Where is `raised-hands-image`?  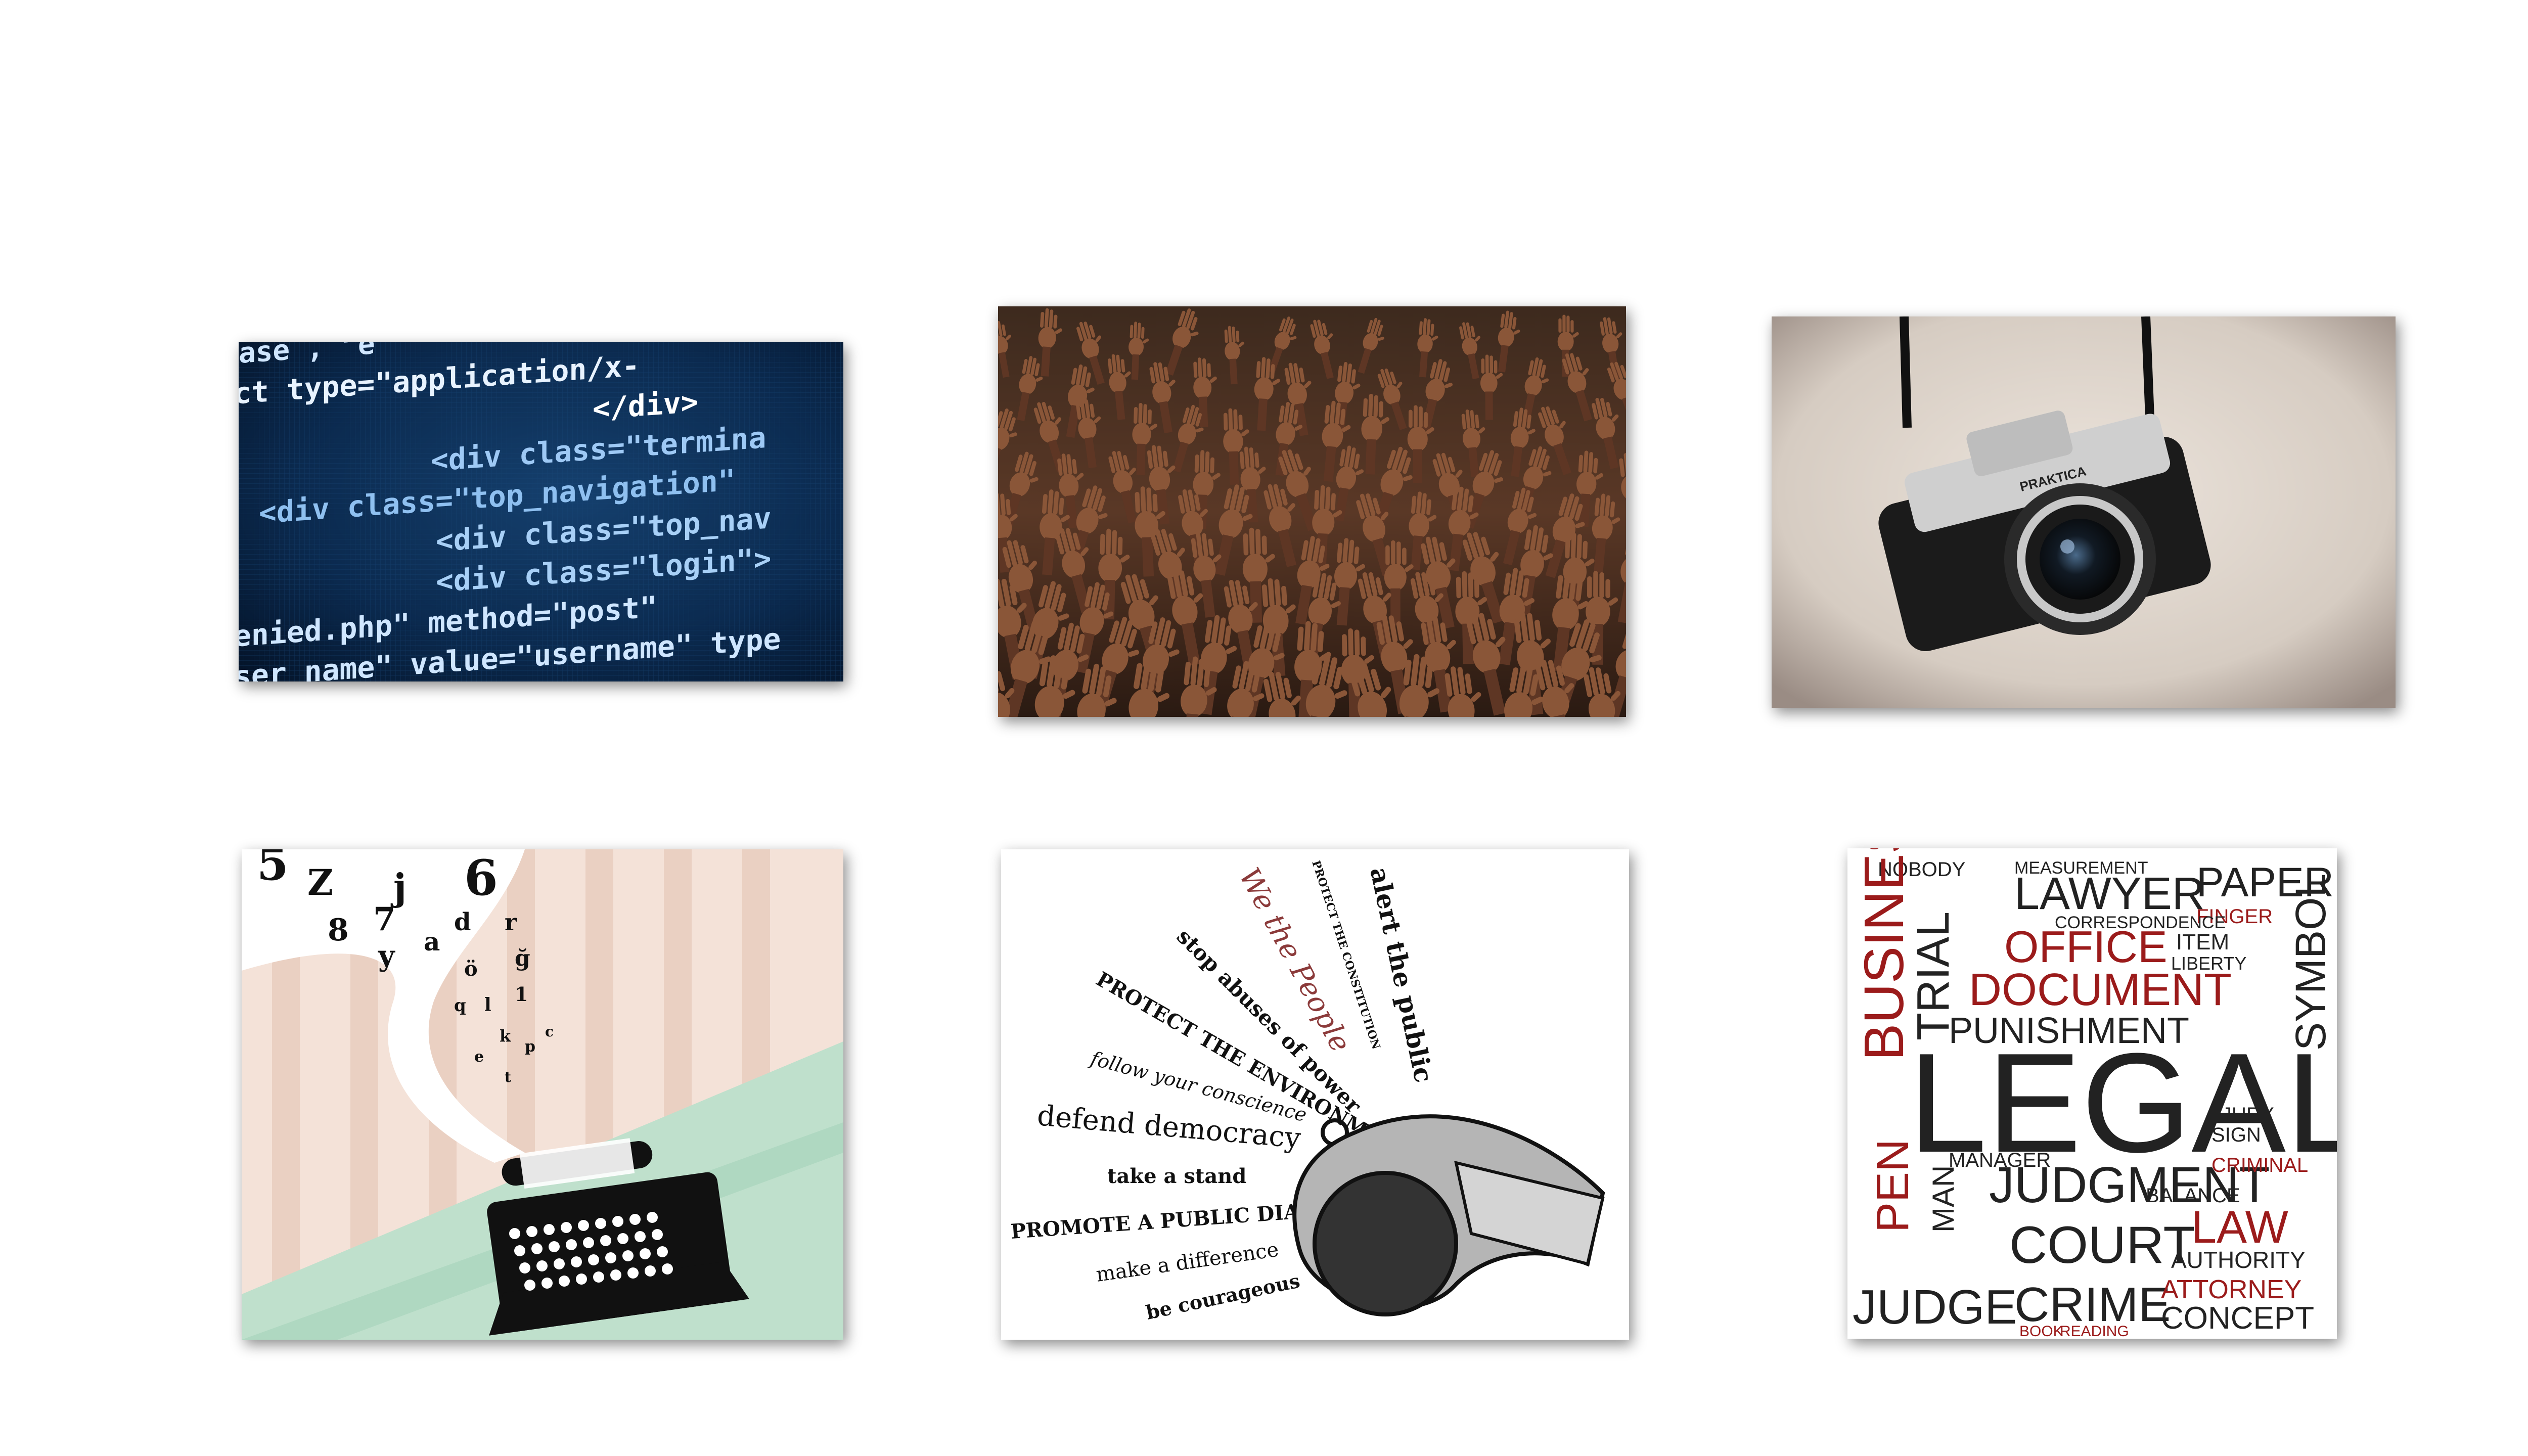 raised-hands-image is located at coordinates (1312, 511).